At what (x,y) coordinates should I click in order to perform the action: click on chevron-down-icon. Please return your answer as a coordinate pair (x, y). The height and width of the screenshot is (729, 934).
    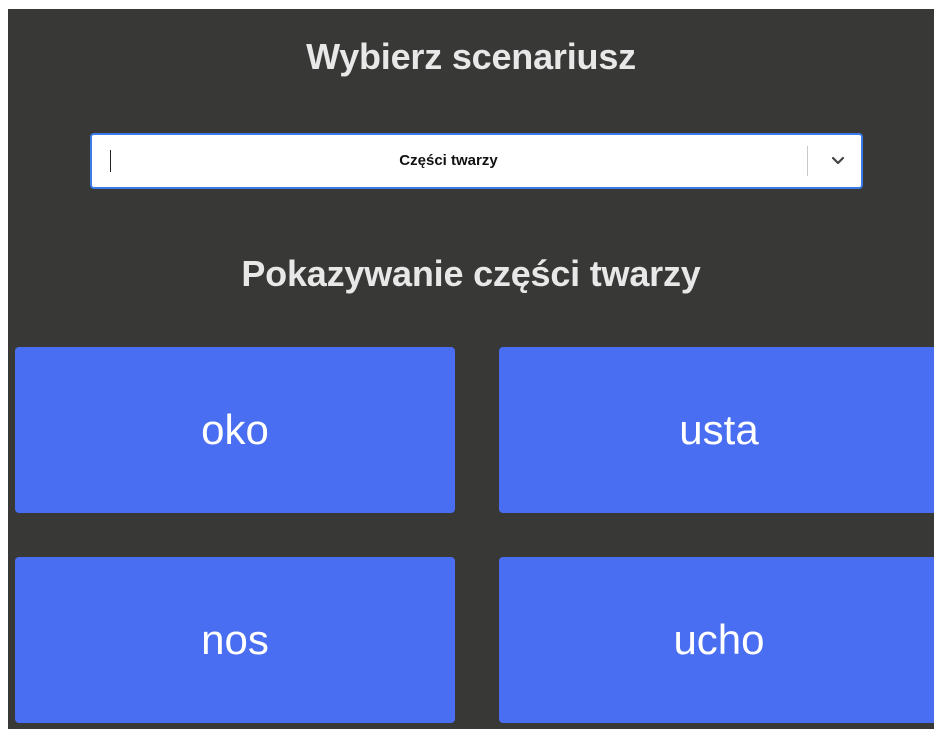
    Looking at the image, I should click on (838, 161).